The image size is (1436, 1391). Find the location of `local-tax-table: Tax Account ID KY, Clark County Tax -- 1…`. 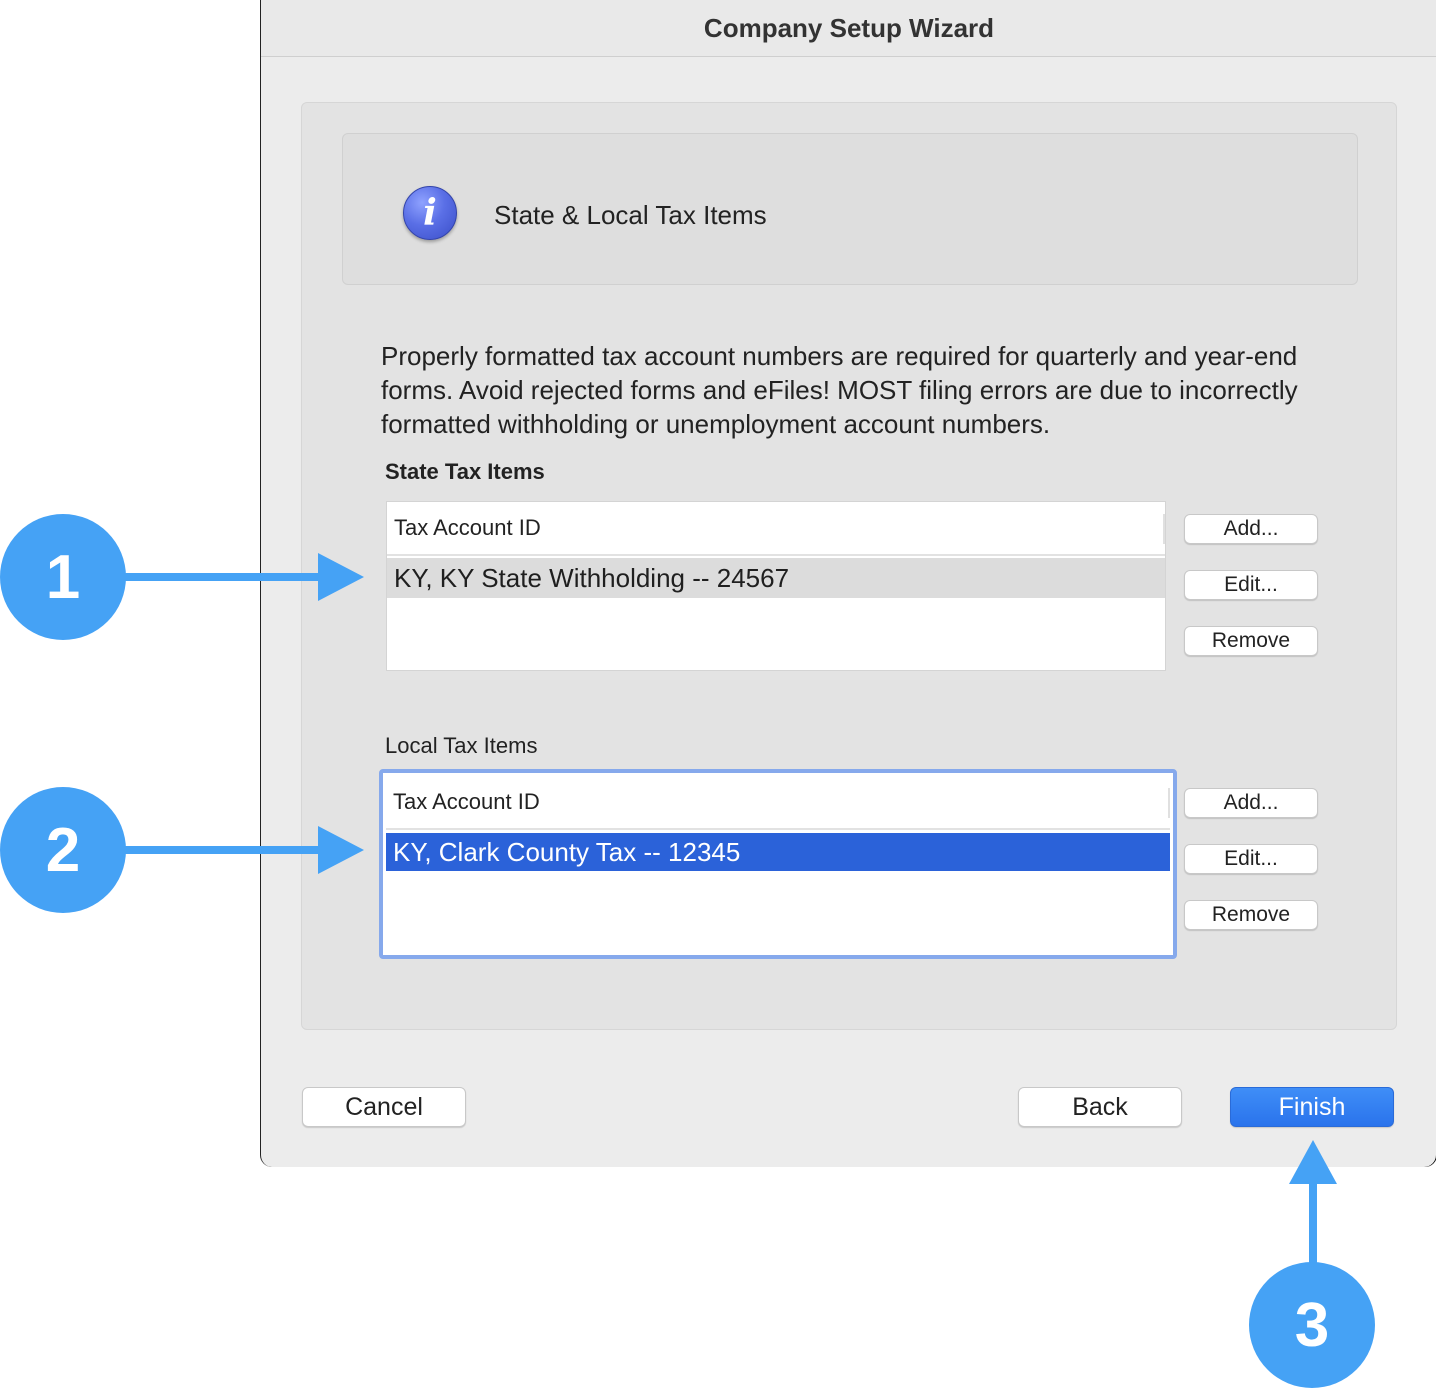

local-tax-table: Tax Account ID KY, Clark County Tax -- 1… is located at coordinates (778, 864).